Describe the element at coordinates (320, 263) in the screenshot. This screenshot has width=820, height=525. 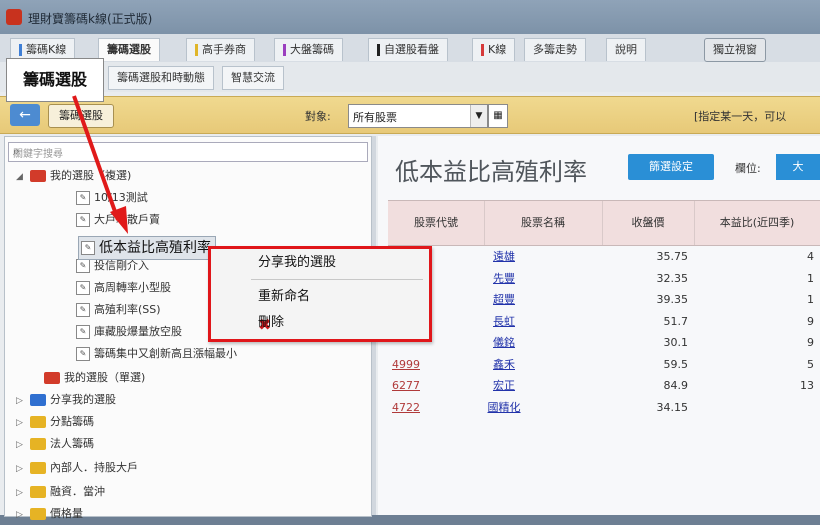
I see `menu-item-share: 分享我的選股` at that location.